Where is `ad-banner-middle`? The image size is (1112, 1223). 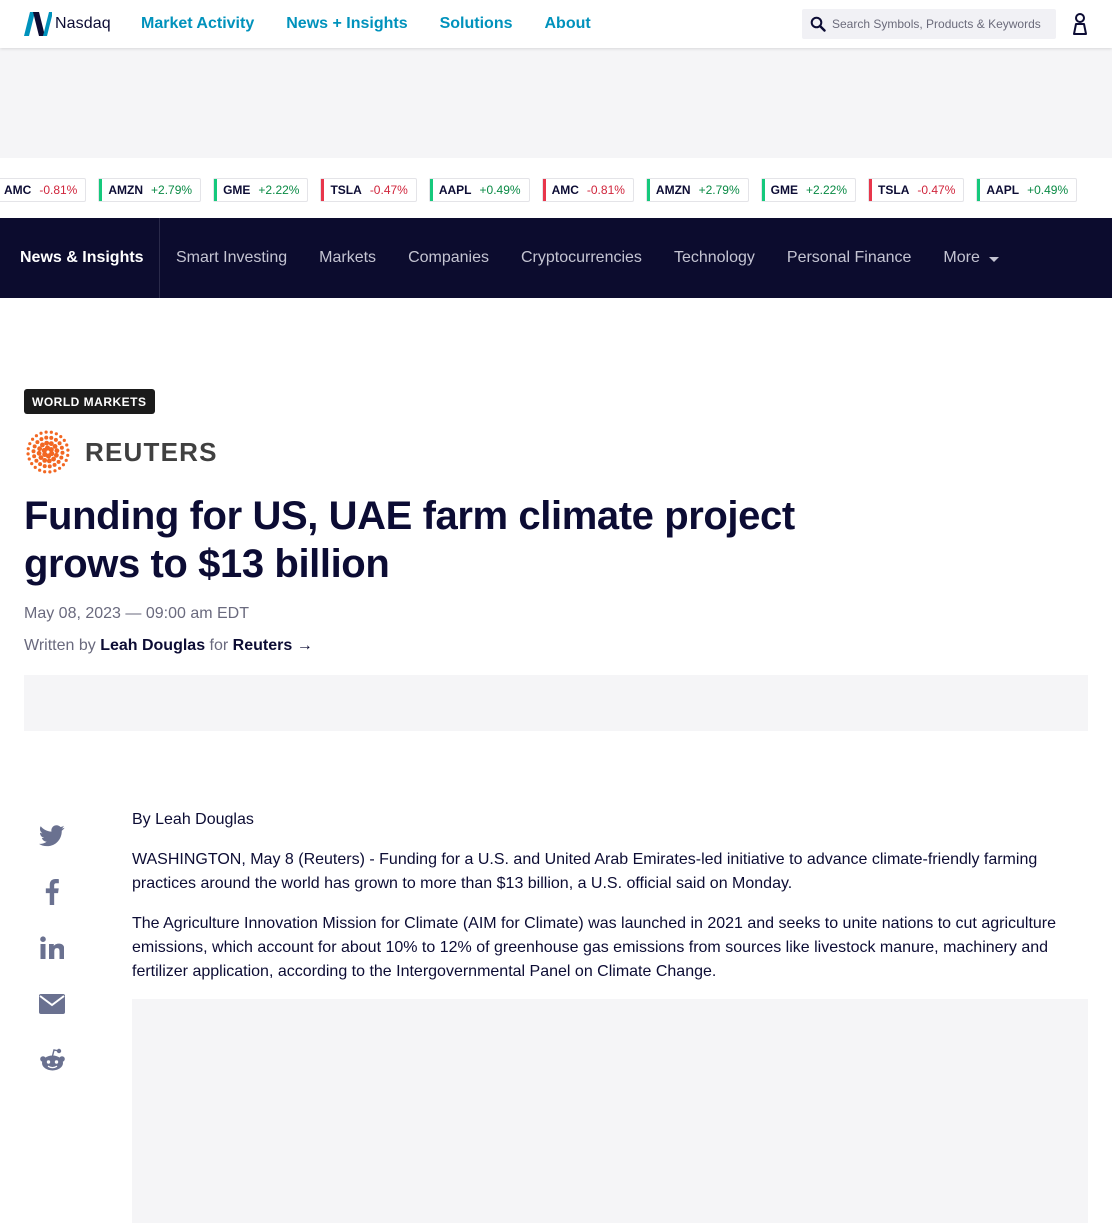 ad-banner-middle is located at coordinates (556, 703).